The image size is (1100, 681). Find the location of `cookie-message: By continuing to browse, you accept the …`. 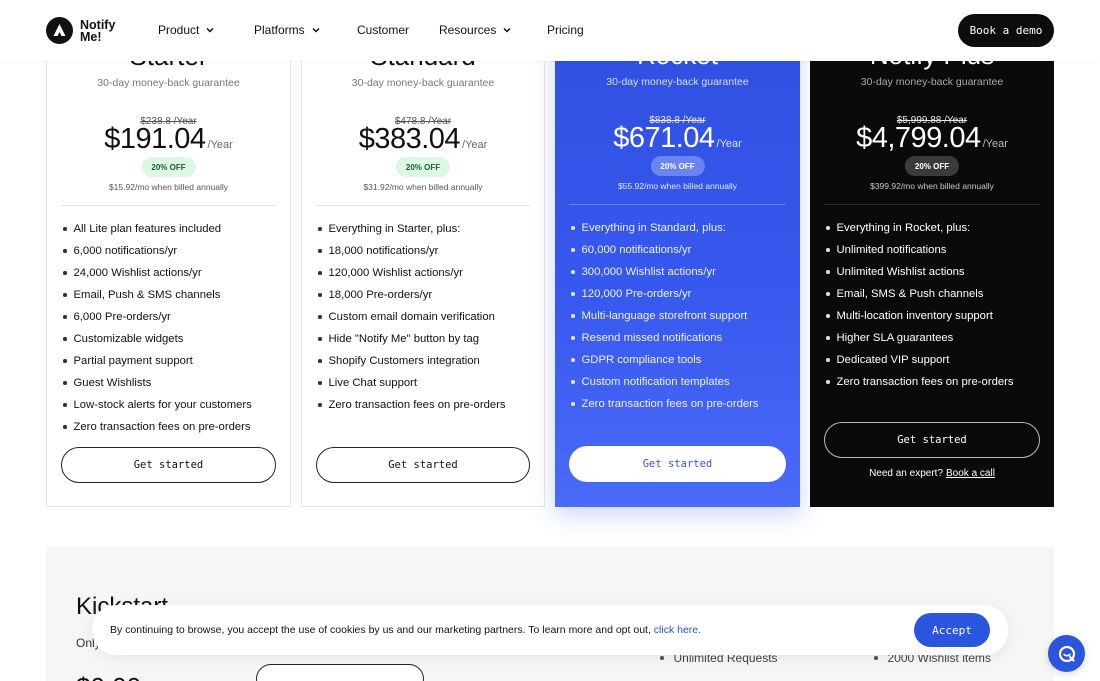

cookie-message: By continuing to browse, you accept the … is located at coordinates (380, 630).